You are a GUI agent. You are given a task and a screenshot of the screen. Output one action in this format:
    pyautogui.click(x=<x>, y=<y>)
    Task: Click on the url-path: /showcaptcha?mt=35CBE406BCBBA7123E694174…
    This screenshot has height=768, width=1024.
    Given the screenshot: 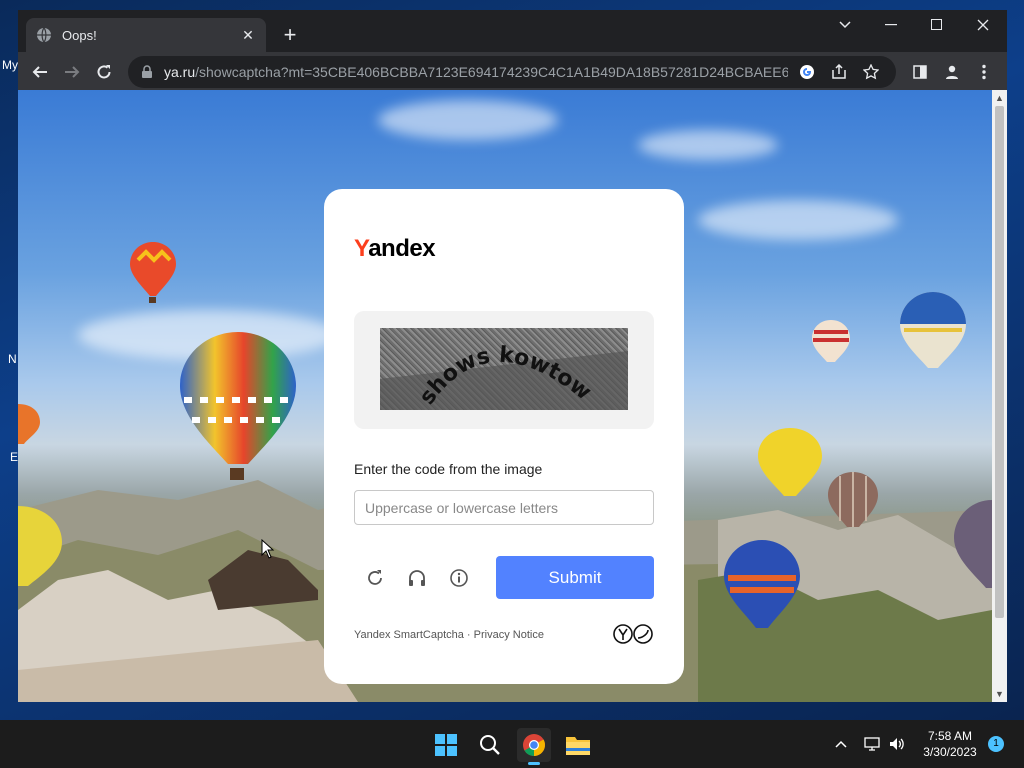 What is the action you would take?
    pyautogui.click(x=491, y=72)
    